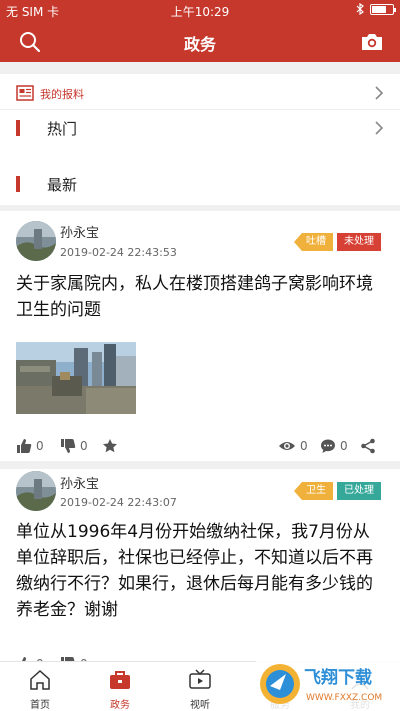 Image resolution: width=400 pixels, height=711 pixels. Describe the element at coordinates (359, 491) in the screenshot. I see `status-badge: 已处理` at that location.